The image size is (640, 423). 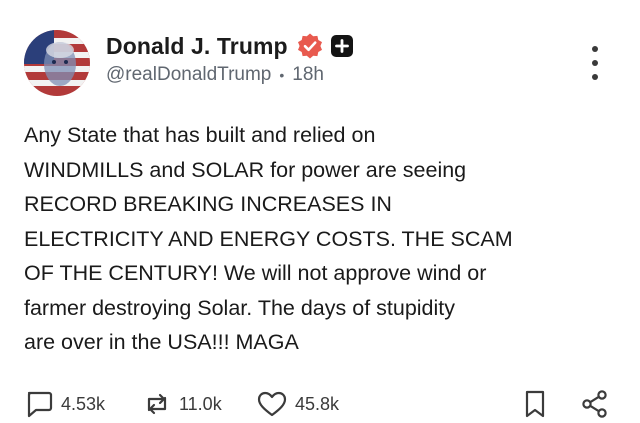 I want to click on author-display-name: Donald J. Trump, so click(x=197, y=46).